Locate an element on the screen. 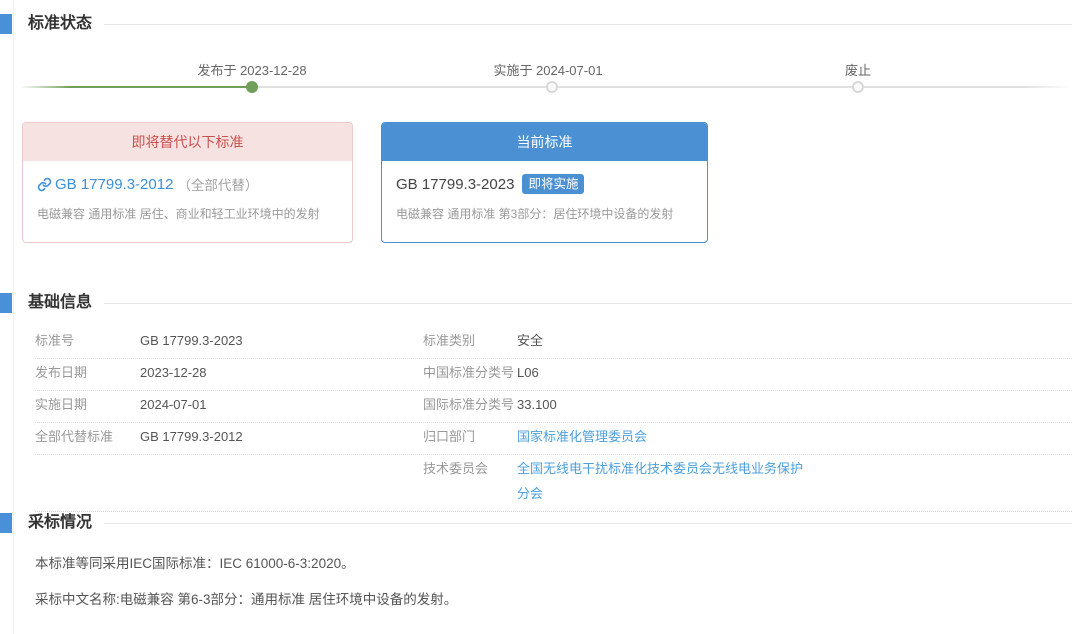 The width and height of the screenshot is (1080, 634). replaced-card-header: 即将替代以下标准 is located at coordinates (187, 142).